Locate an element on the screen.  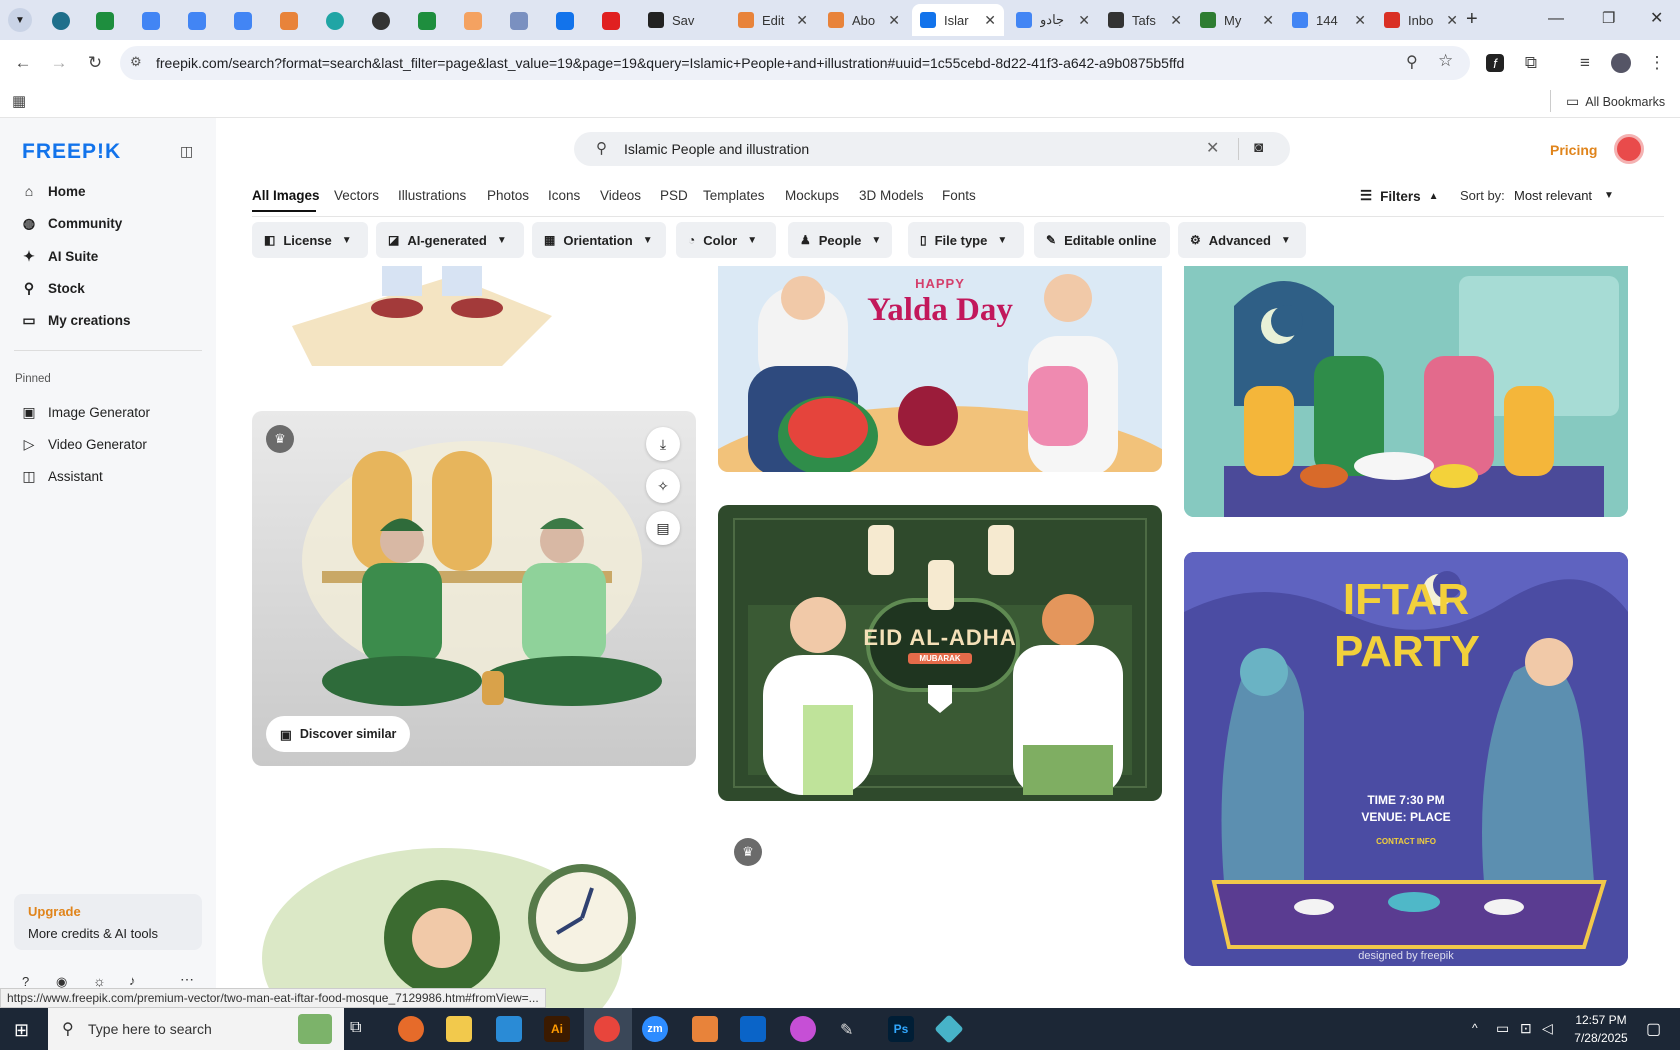
search-input is located at coordinates (904, 149).